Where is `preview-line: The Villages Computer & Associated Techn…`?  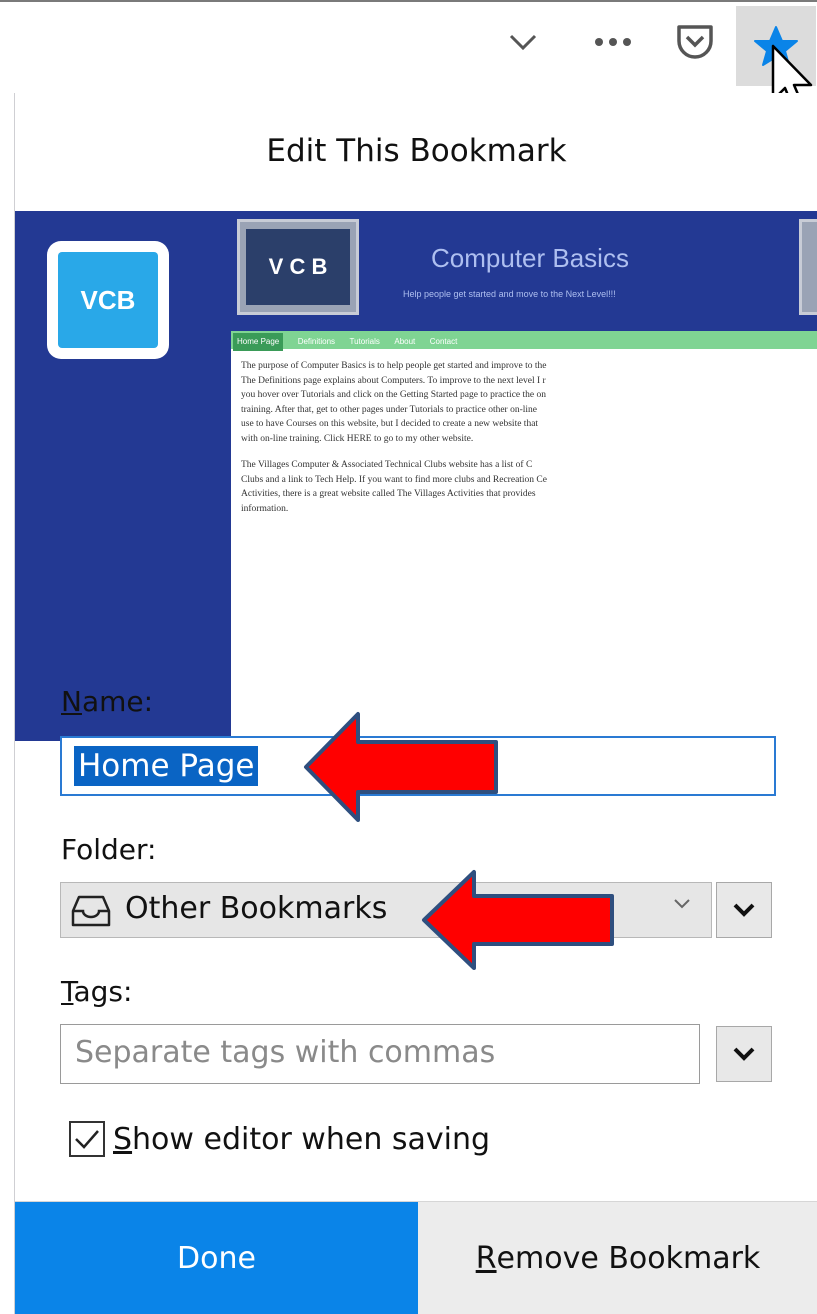
preview-line: The Villages Computer & Associated Techn… is located at coordinates (387, 465).